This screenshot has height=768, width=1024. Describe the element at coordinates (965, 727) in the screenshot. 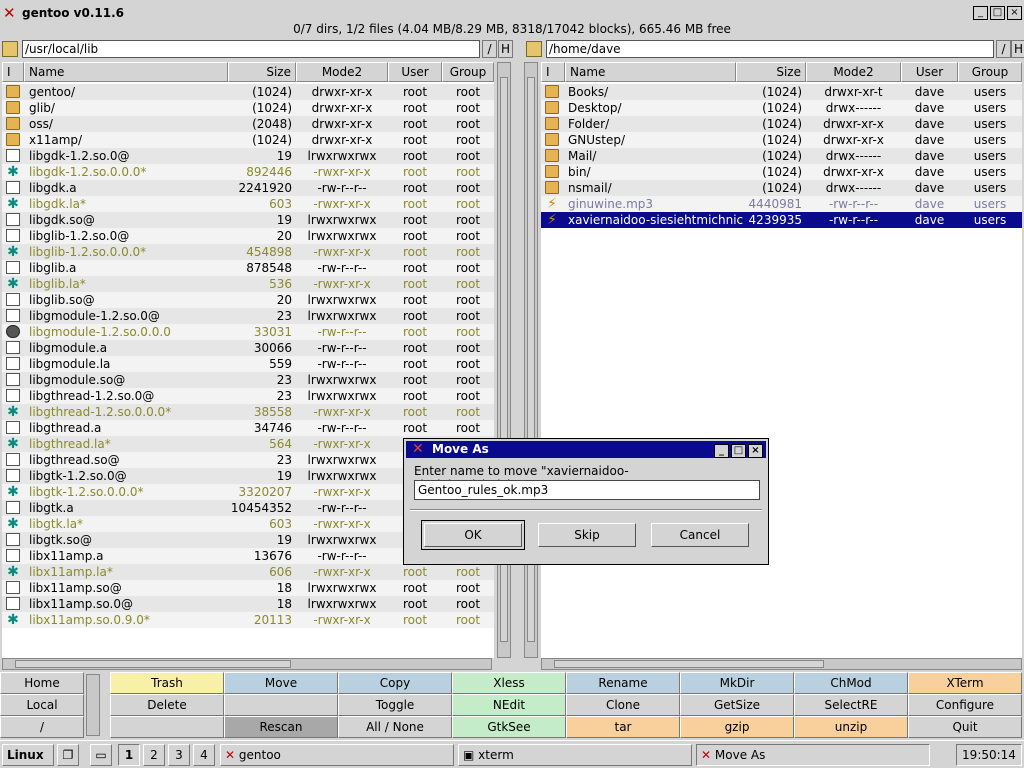

I see `command-button-2-8: Quit` at that location.